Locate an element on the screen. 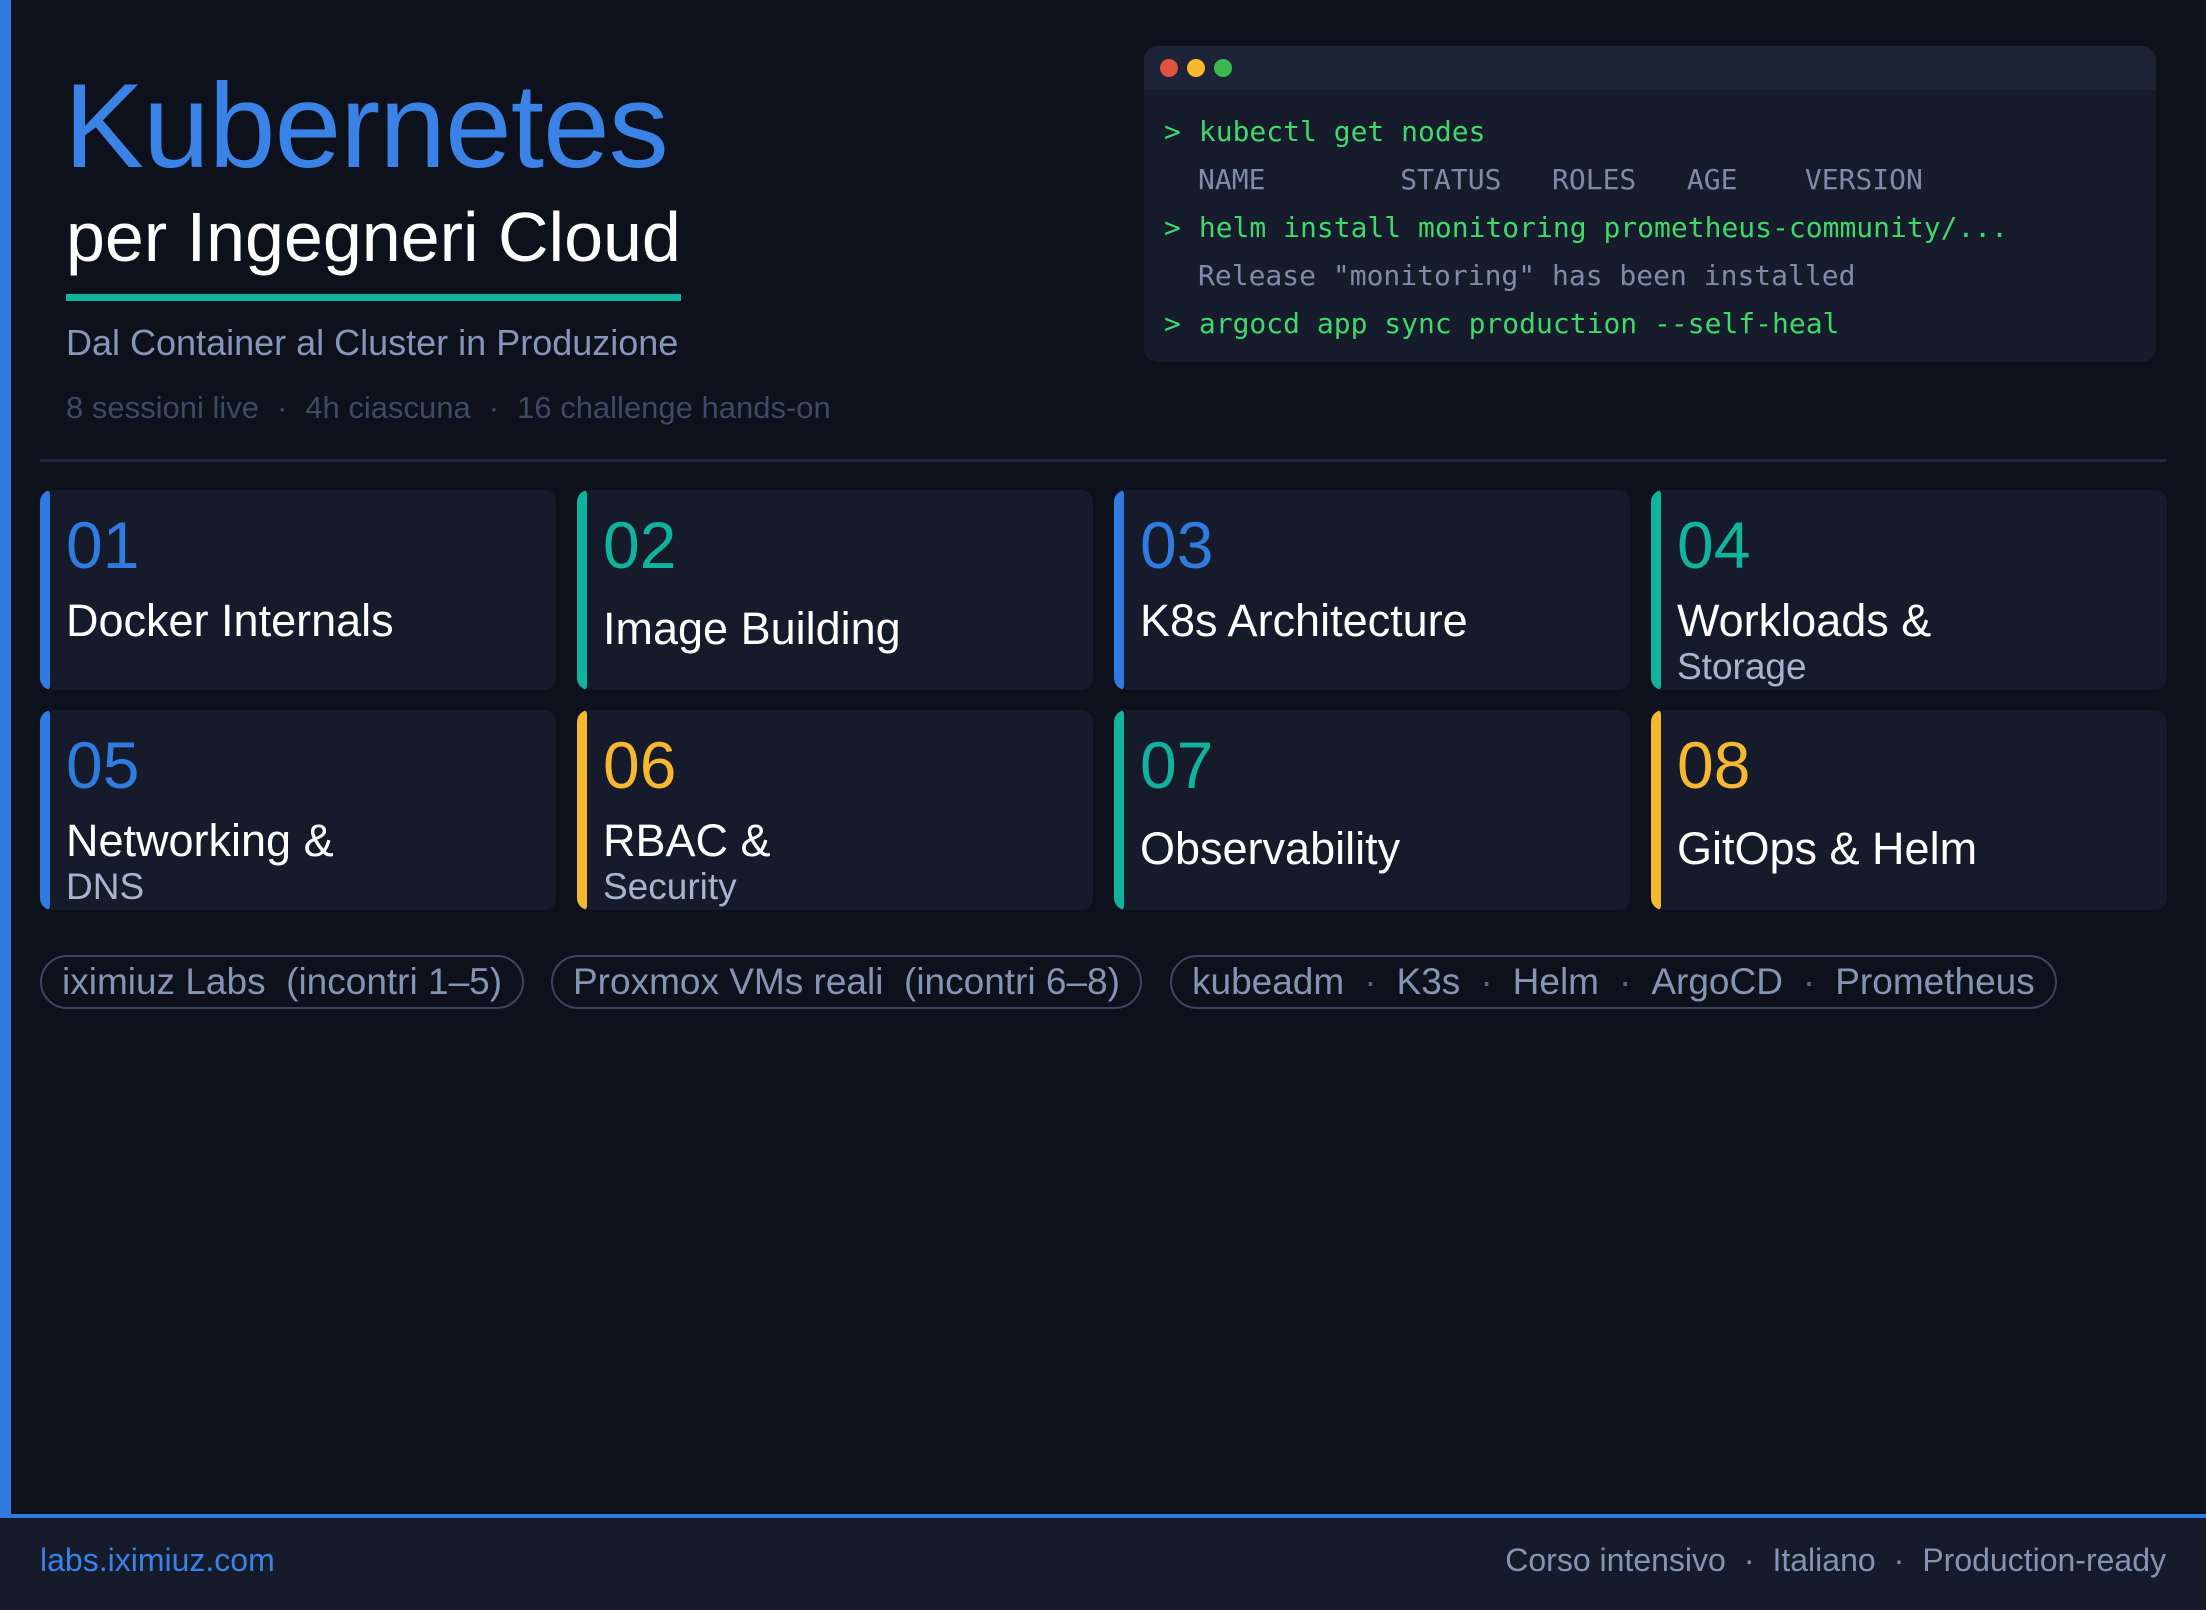 Image resolution: width=2206 pixels, height=1610 pixels. terminal-output-line: Release "monitoring" has been installed is located at coordinates (1527, 275).